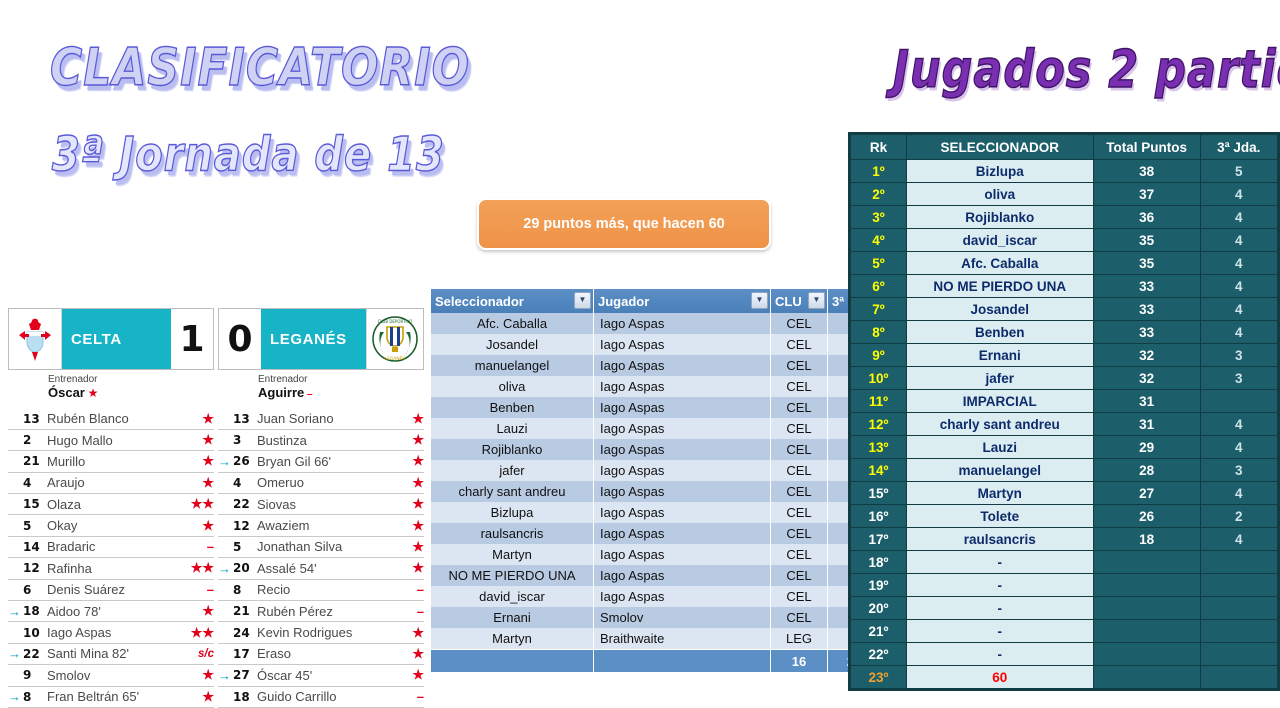 The image size is (1280, 708). I want to click on picks-header-seleccionador-label: Seleccionador, so click(479, 301).